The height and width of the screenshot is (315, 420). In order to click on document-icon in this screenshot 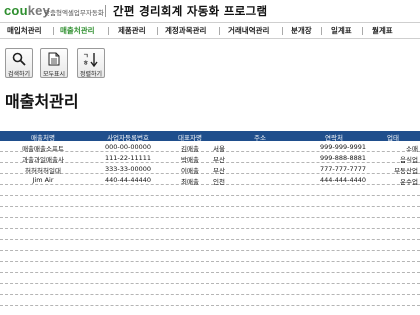, I will do `click(54, 59)`.